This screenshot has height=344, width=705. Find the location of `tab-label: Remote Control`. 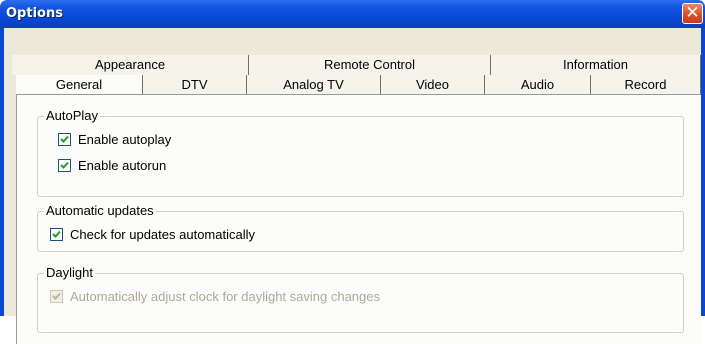

tab-label: Remote Control is located at coordinates (369, 64).